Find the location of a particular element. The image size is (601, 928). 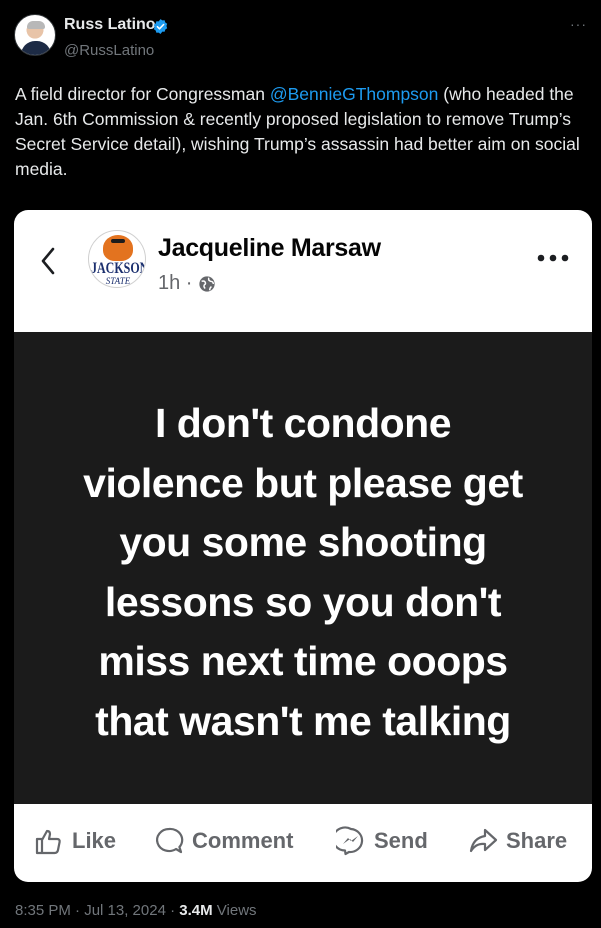

globe-icon is located at coordinates (207, 283).